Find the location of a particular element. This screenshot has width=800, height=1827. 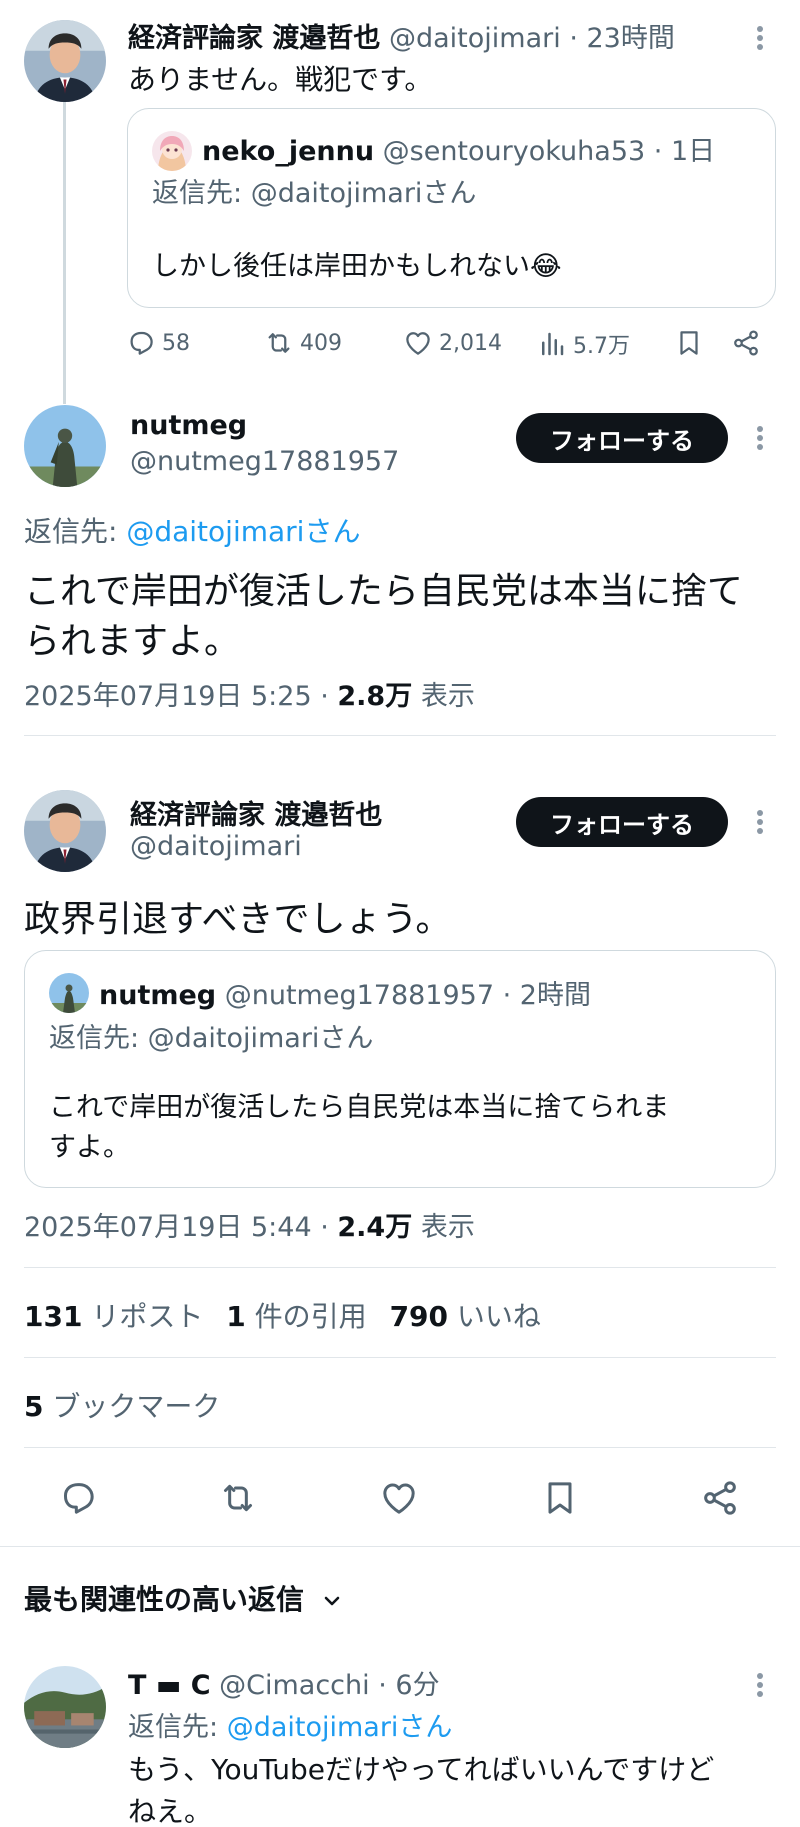

quote-text-line: これで岸田が復活したら自民党は本当に捨てられま is located at coordinates (359, 1107).